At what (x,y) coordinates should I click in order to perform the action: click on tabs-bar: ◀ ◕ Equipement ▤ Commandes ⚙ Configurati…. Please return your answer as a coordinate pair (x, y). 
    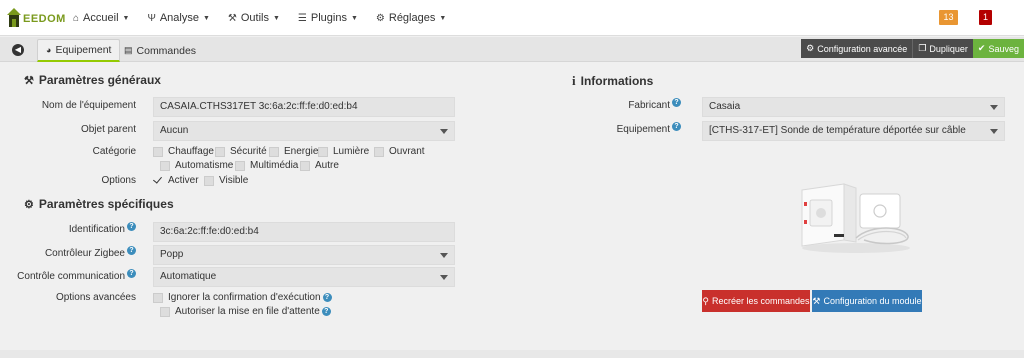
    Looking at the image, I should click on (512, 49).